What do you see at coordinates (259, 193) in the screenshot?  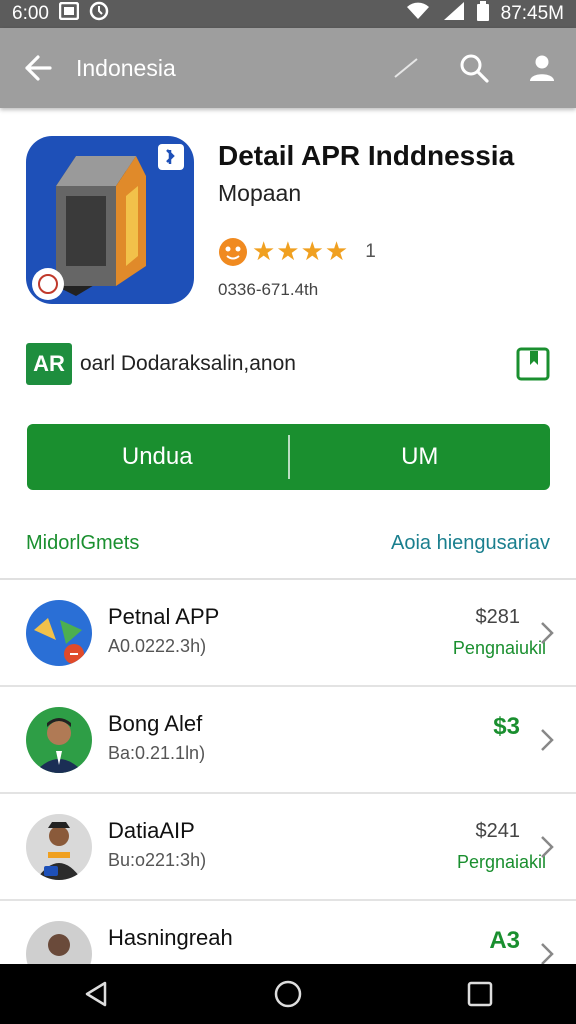 I see `app-developer: Mopaan` at bounding box center [259, 193].